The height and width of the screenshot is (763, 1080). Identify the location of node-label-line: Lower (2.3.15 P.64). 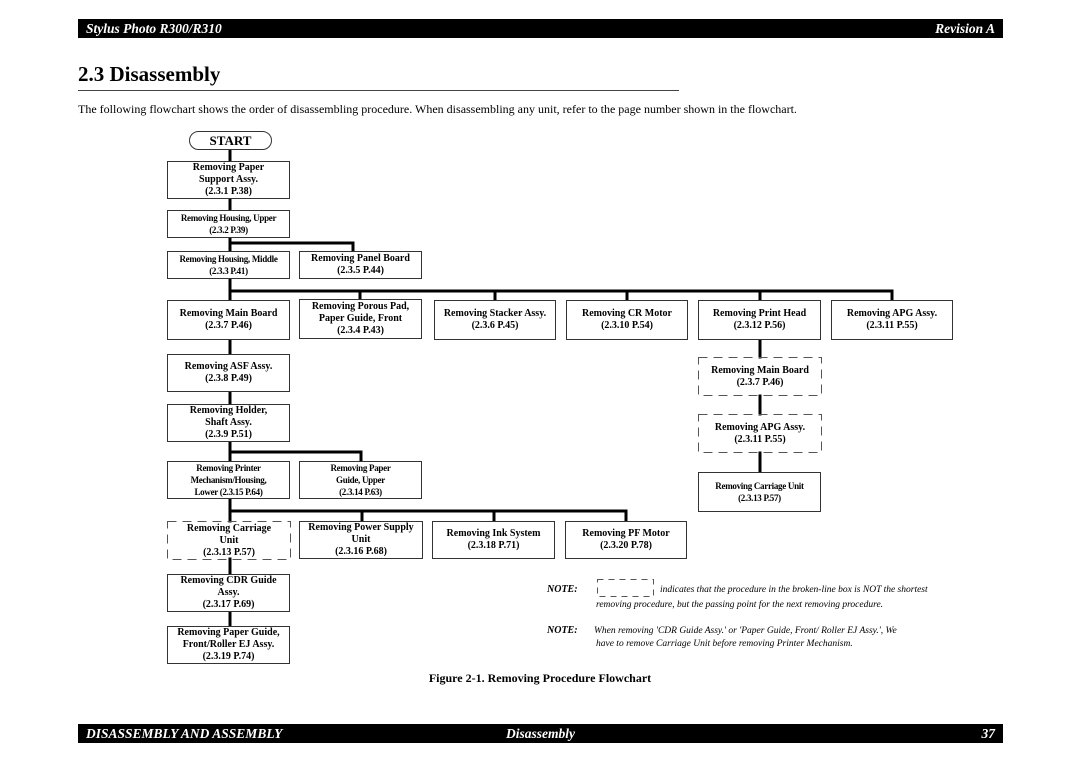
(228, 492).